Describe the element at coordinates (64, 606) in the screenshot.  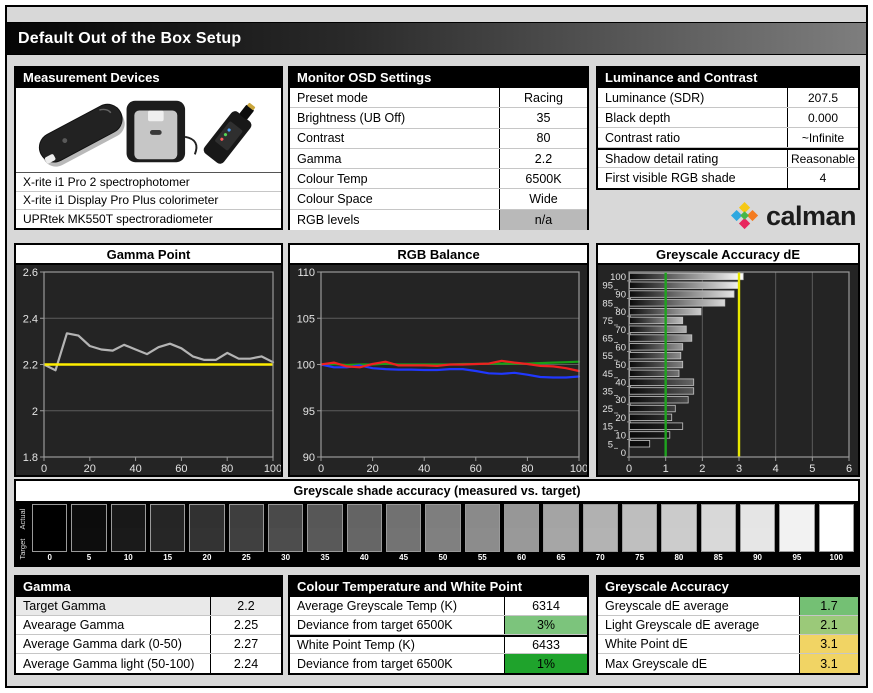
I see `row-label: Target Gamma` at that location.